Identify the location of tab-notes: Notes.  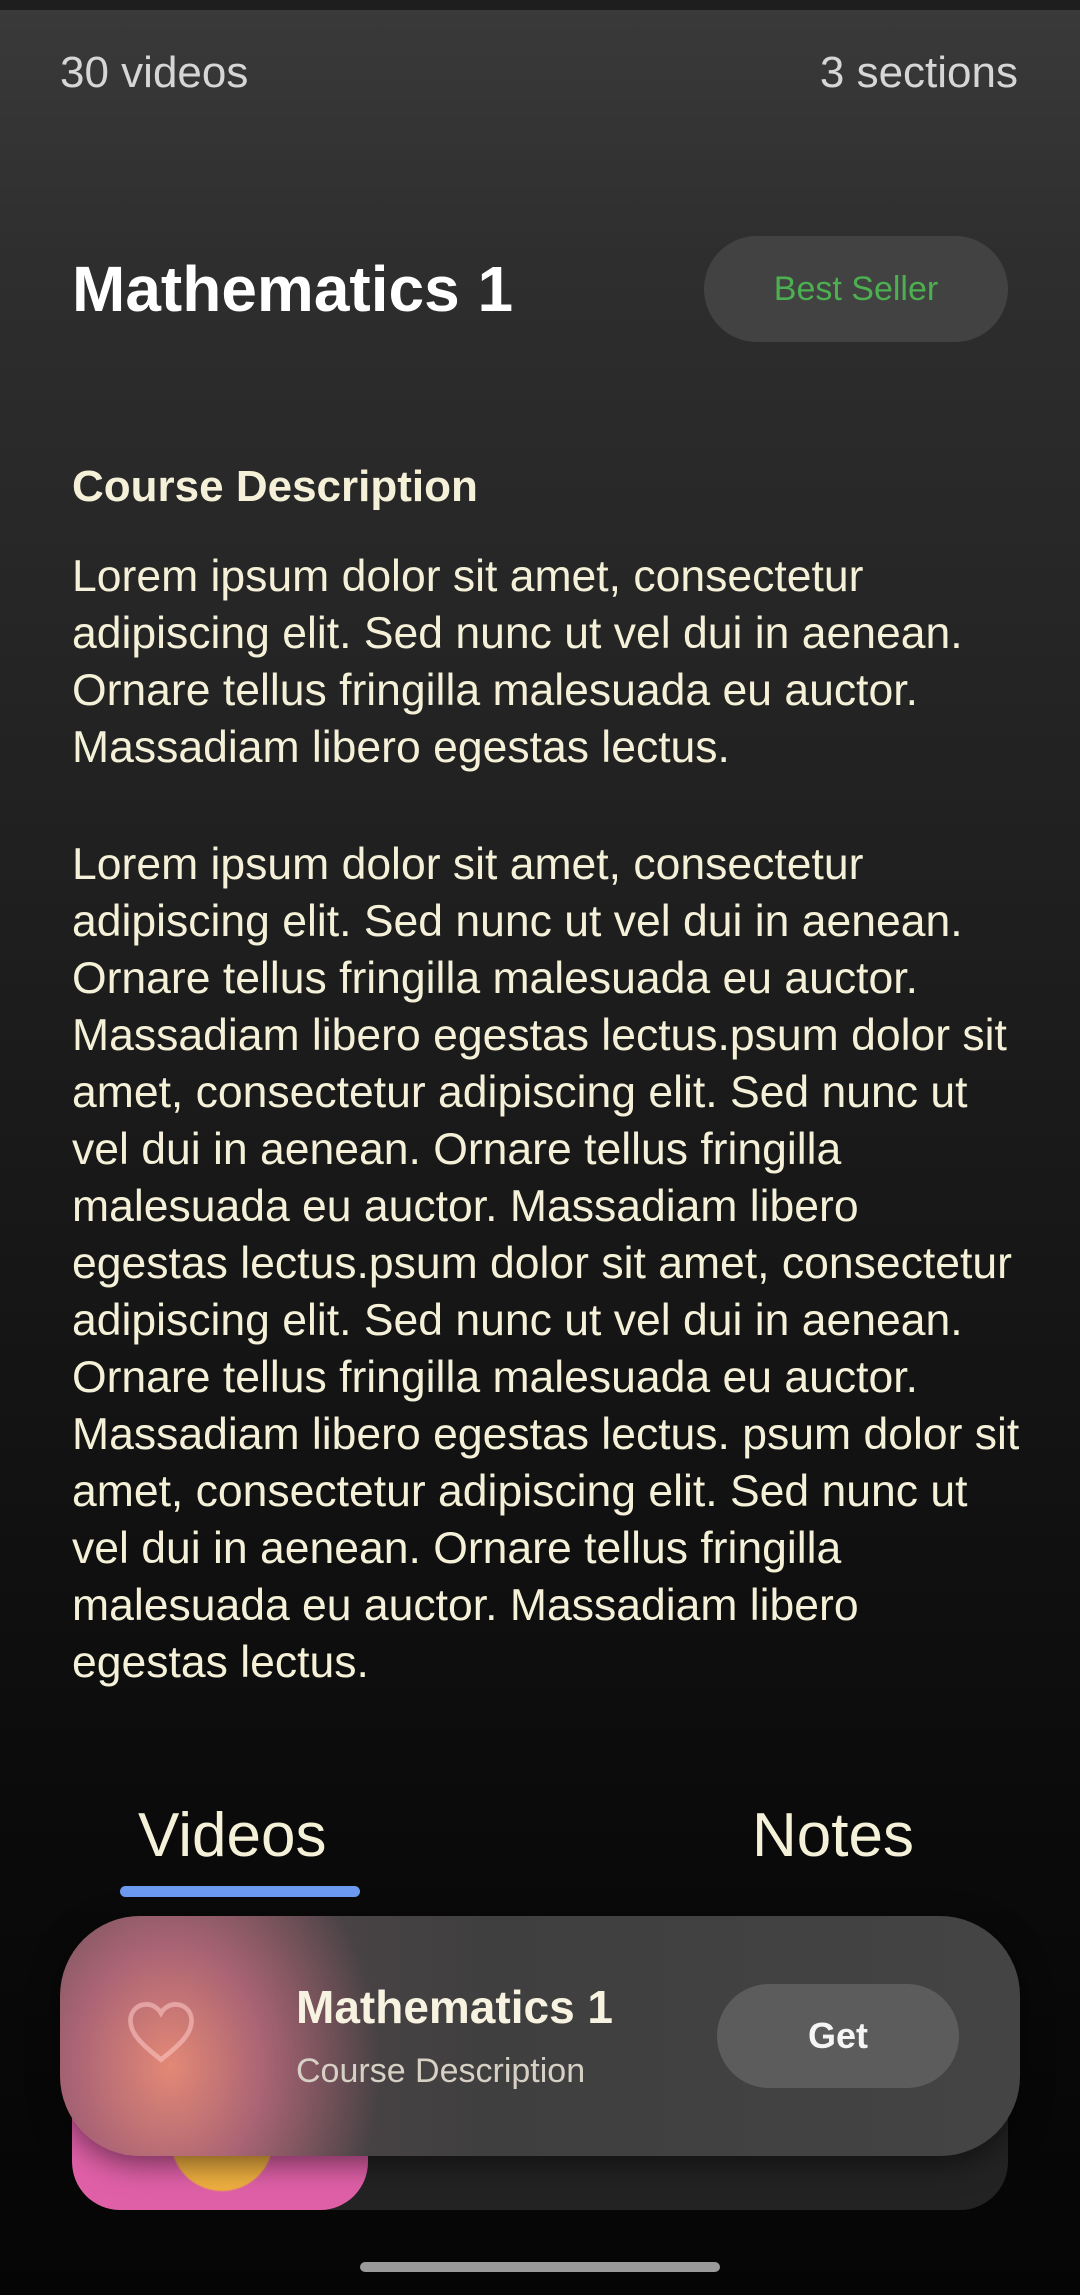
(833, 1835).